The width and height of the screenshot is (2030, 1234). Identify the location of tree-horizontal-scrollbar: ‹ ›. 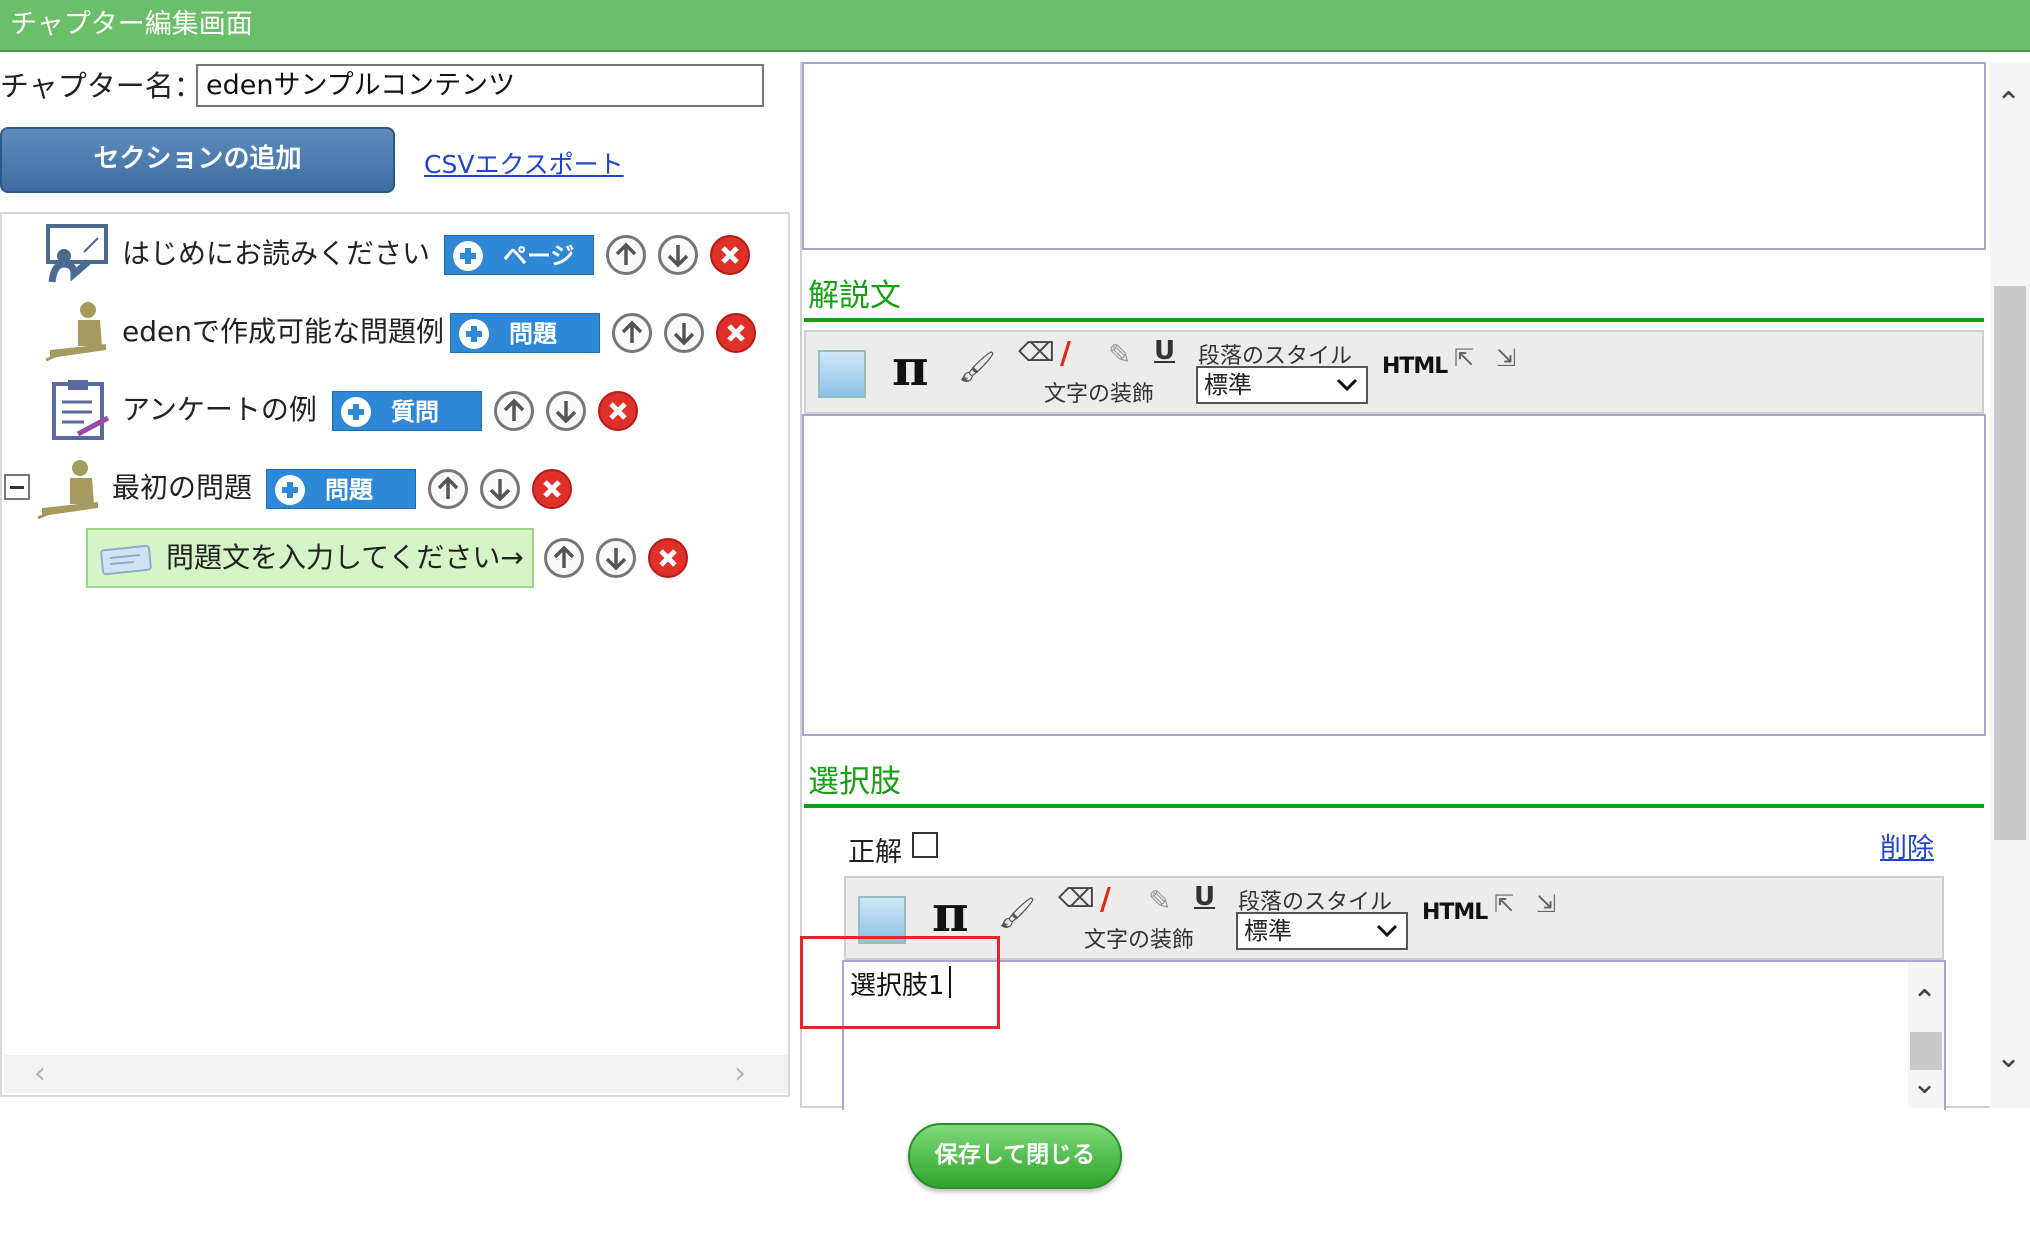
(396, 1074).